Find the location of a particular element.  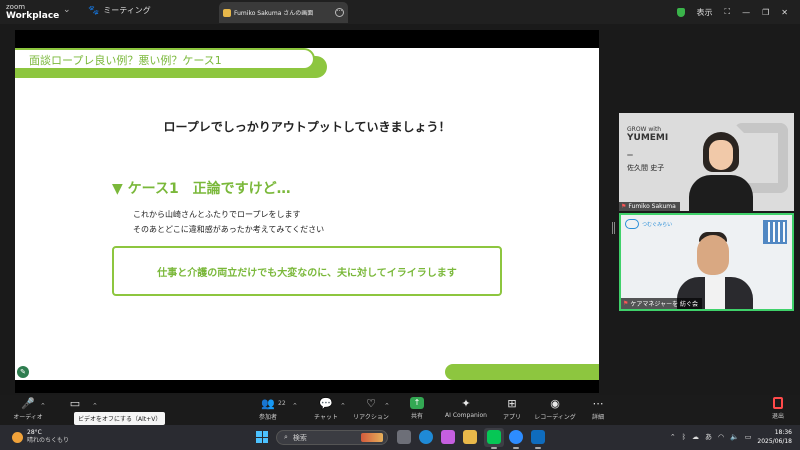

slide-header-title: 面談ロープレ良い例？悪い例？ケース1 is located at coordinates (125, 60).